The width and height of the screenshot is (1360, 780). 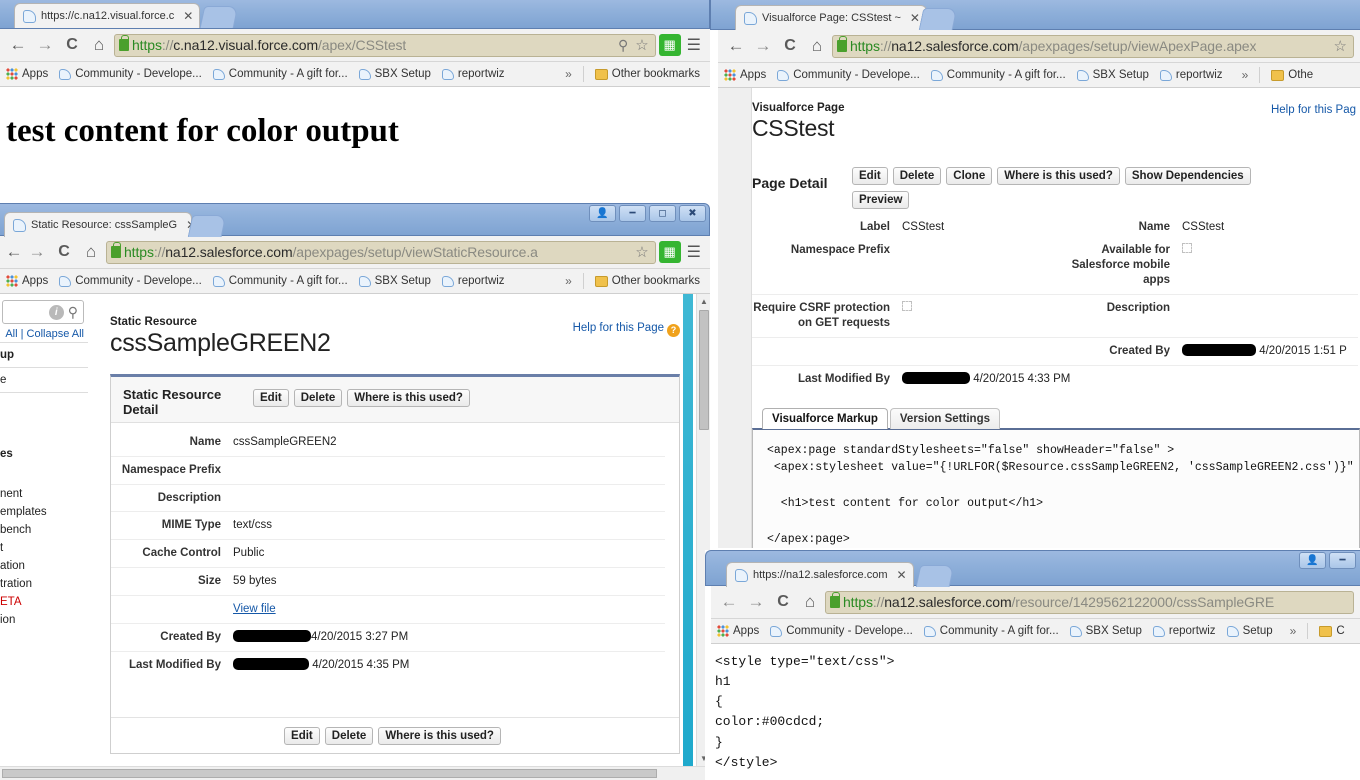 I want to click on sidebar-item: tration, so click(x=44, y=584).